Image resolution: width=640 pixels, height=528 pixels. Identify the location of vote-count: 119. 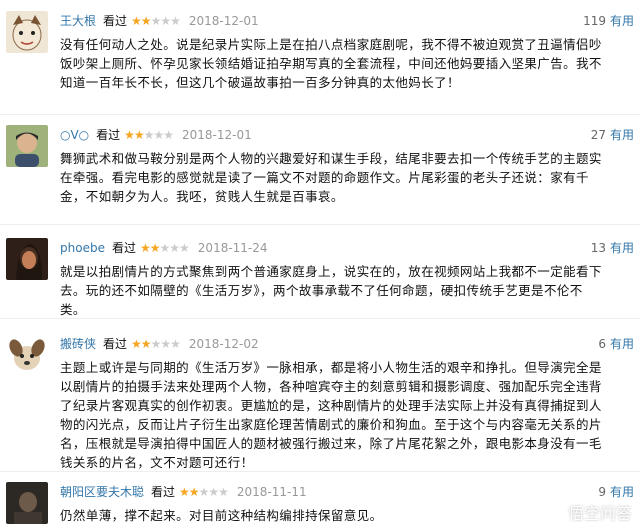
(594, 21).